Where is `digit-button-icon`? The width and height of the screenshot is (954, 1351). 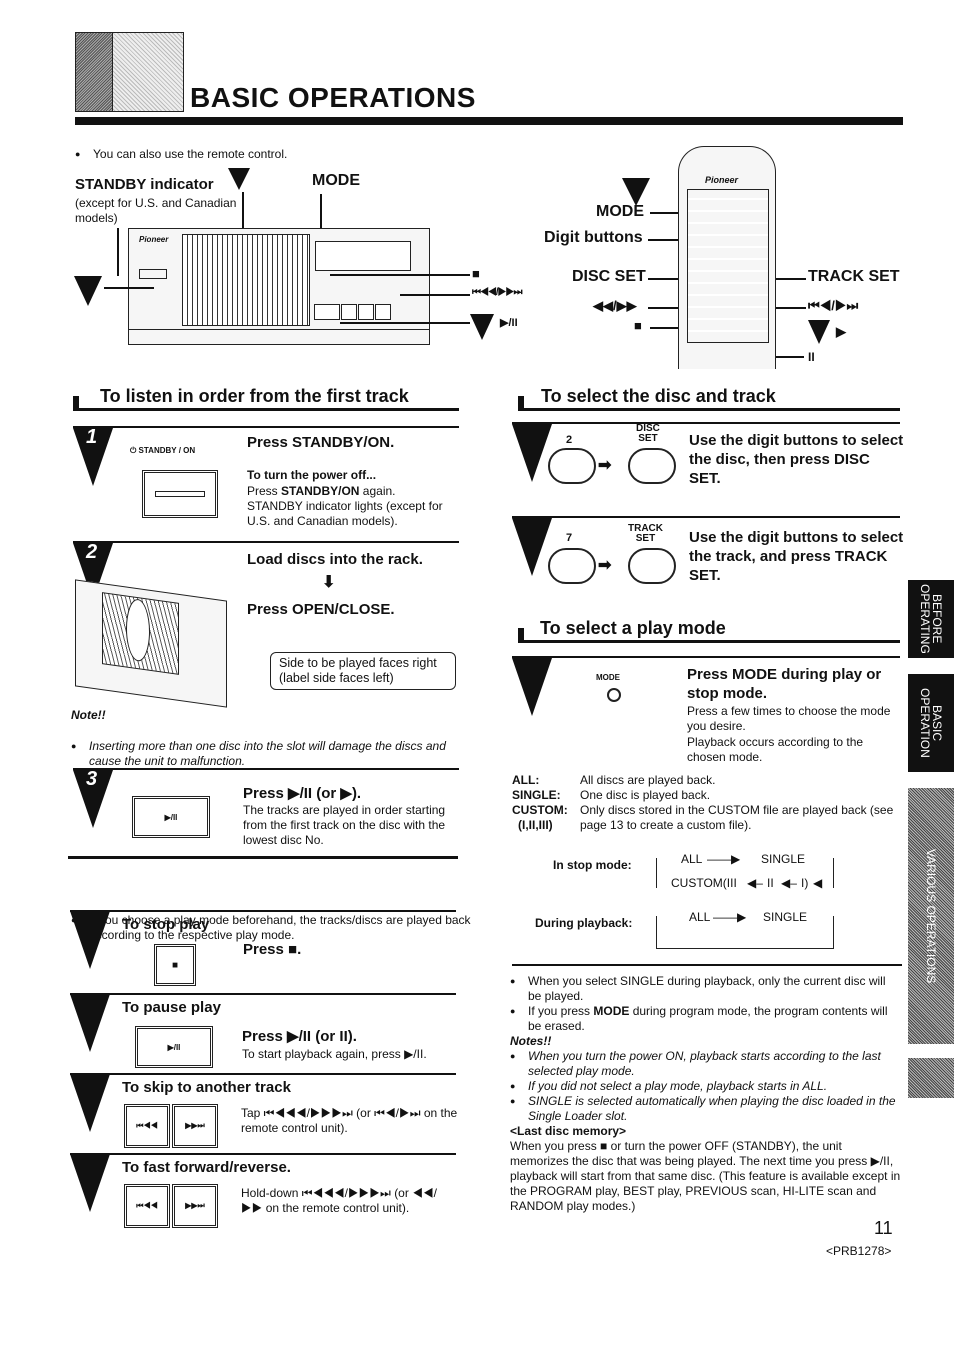 digit-button-icon is located at coordinates (572, 466).